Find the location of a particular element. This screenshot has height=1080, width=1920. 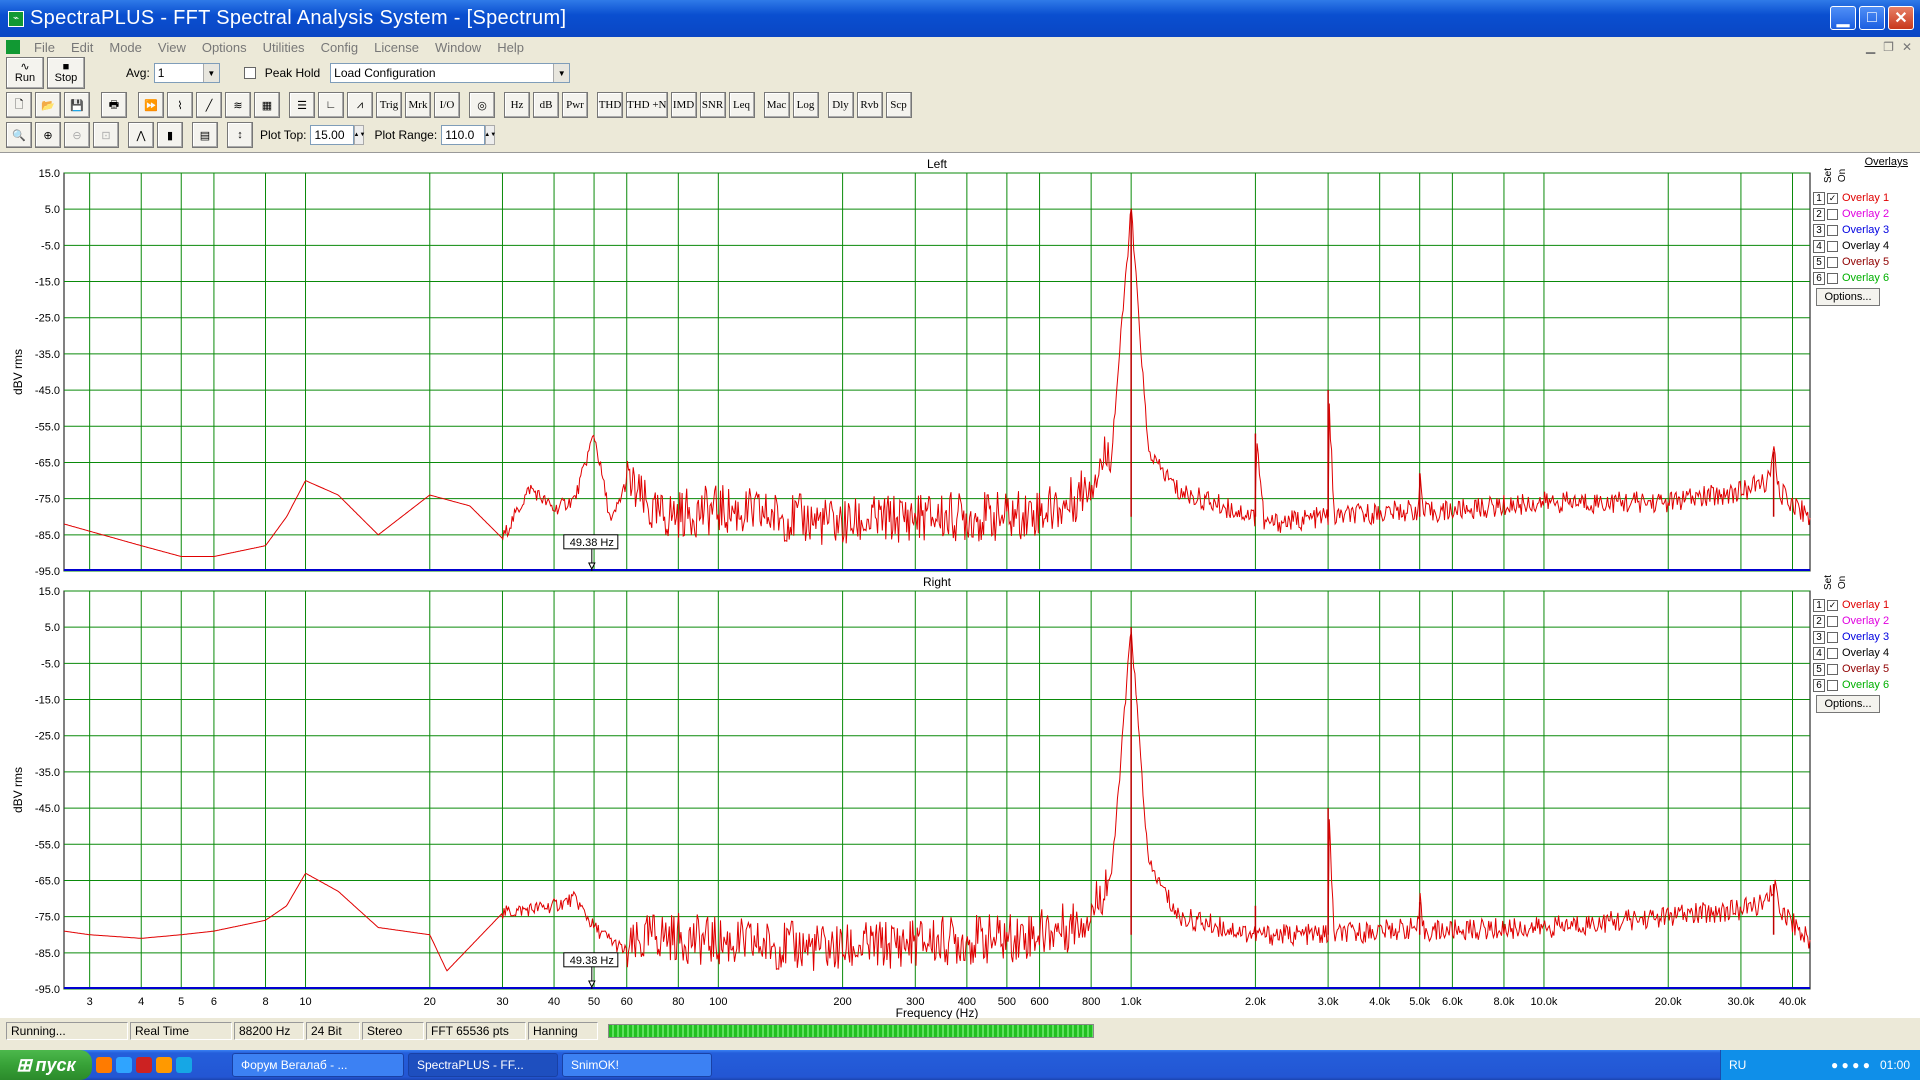

mdi-minimize-icon: ▁ is located at coordinates (1870, 47).